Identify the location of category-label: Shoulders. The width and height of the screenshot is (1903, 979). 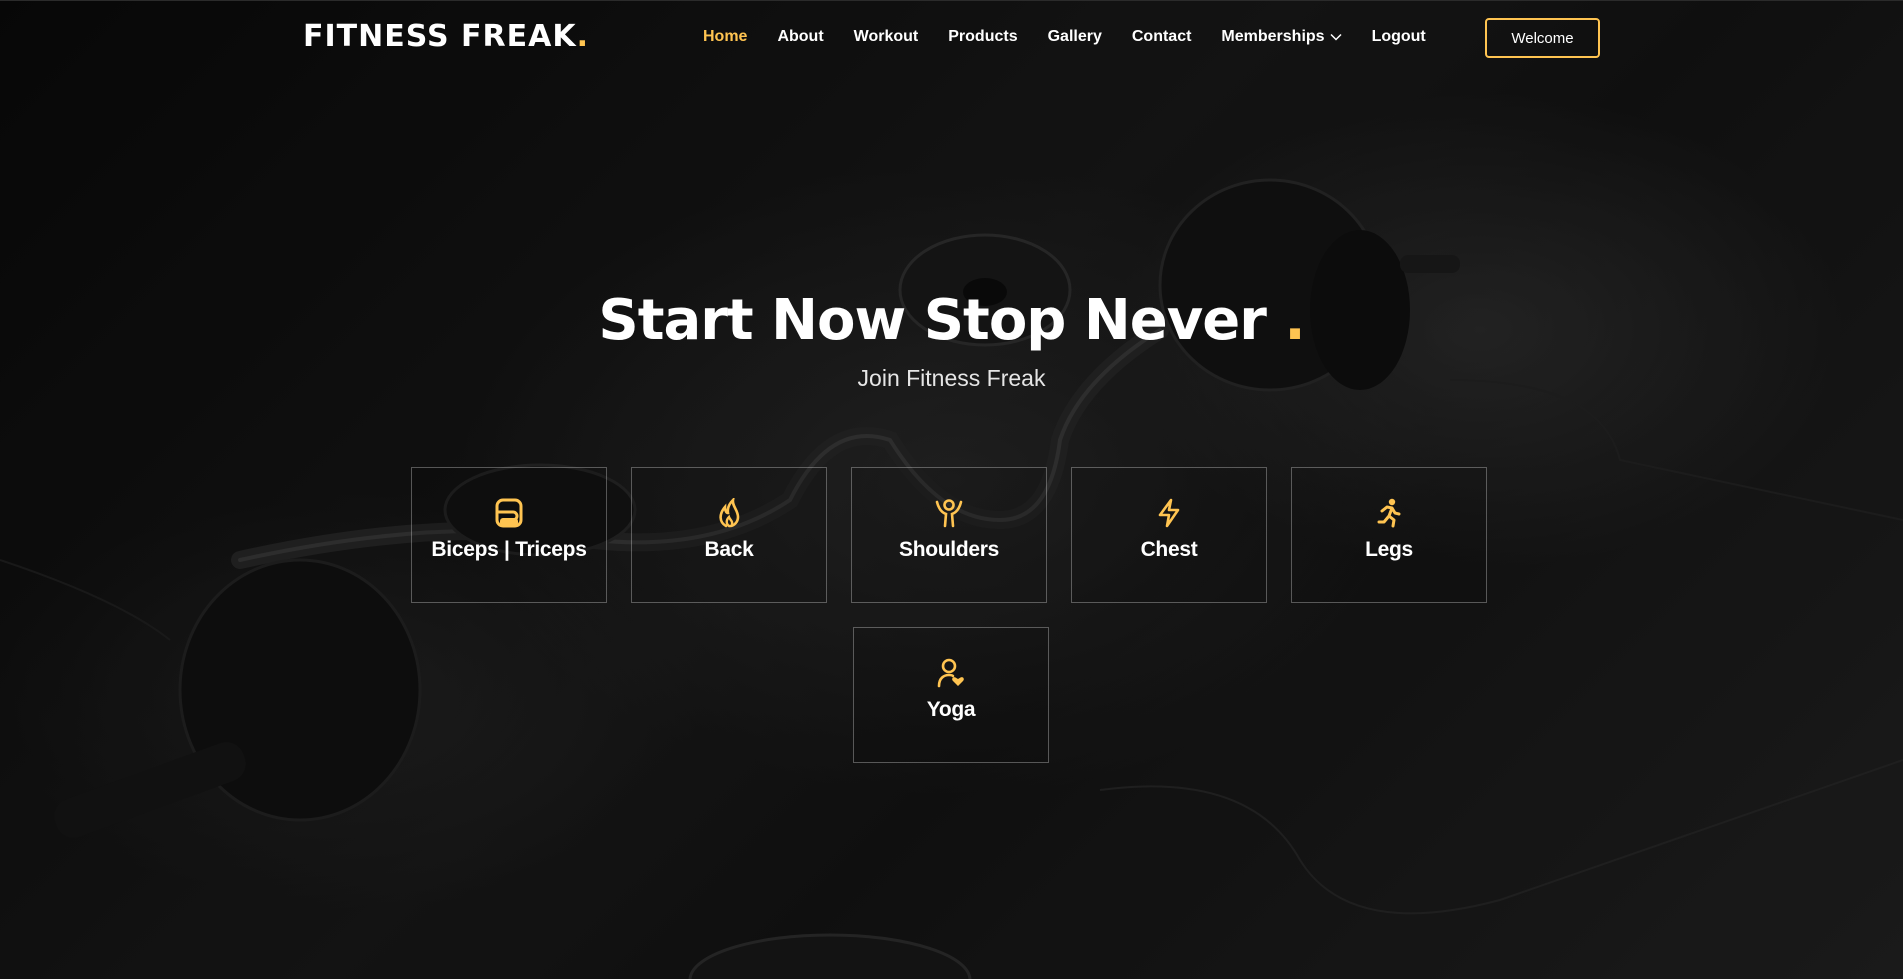
(949, 549).